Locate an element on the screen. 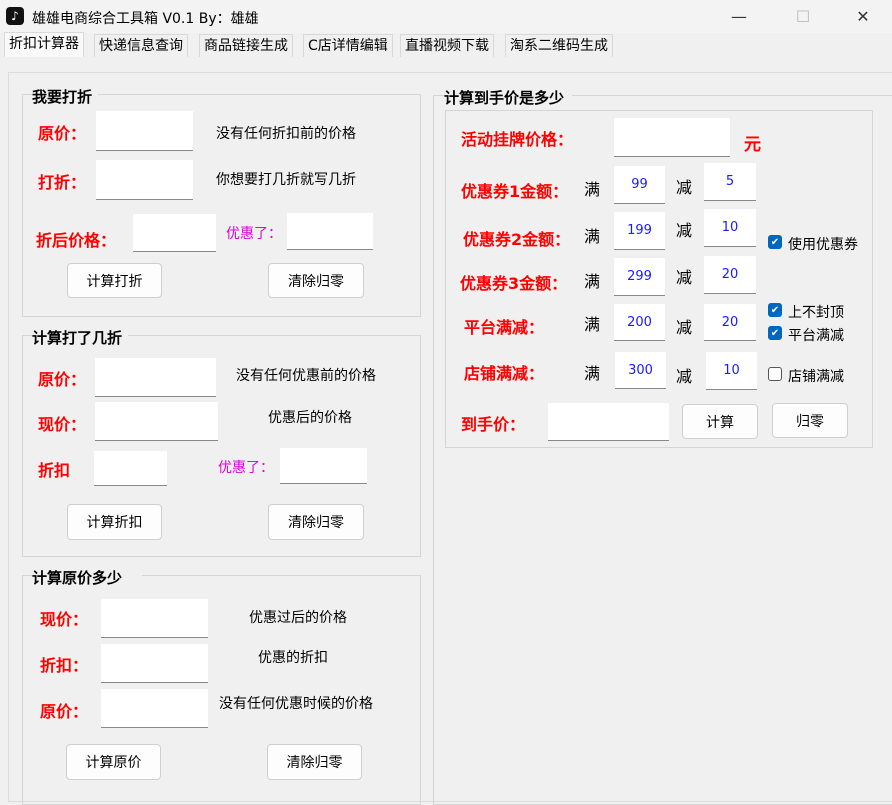 This screenshot has height=805, width=892. list-price-label: 活动挂牌价格： is located at coordinates (517, 139).